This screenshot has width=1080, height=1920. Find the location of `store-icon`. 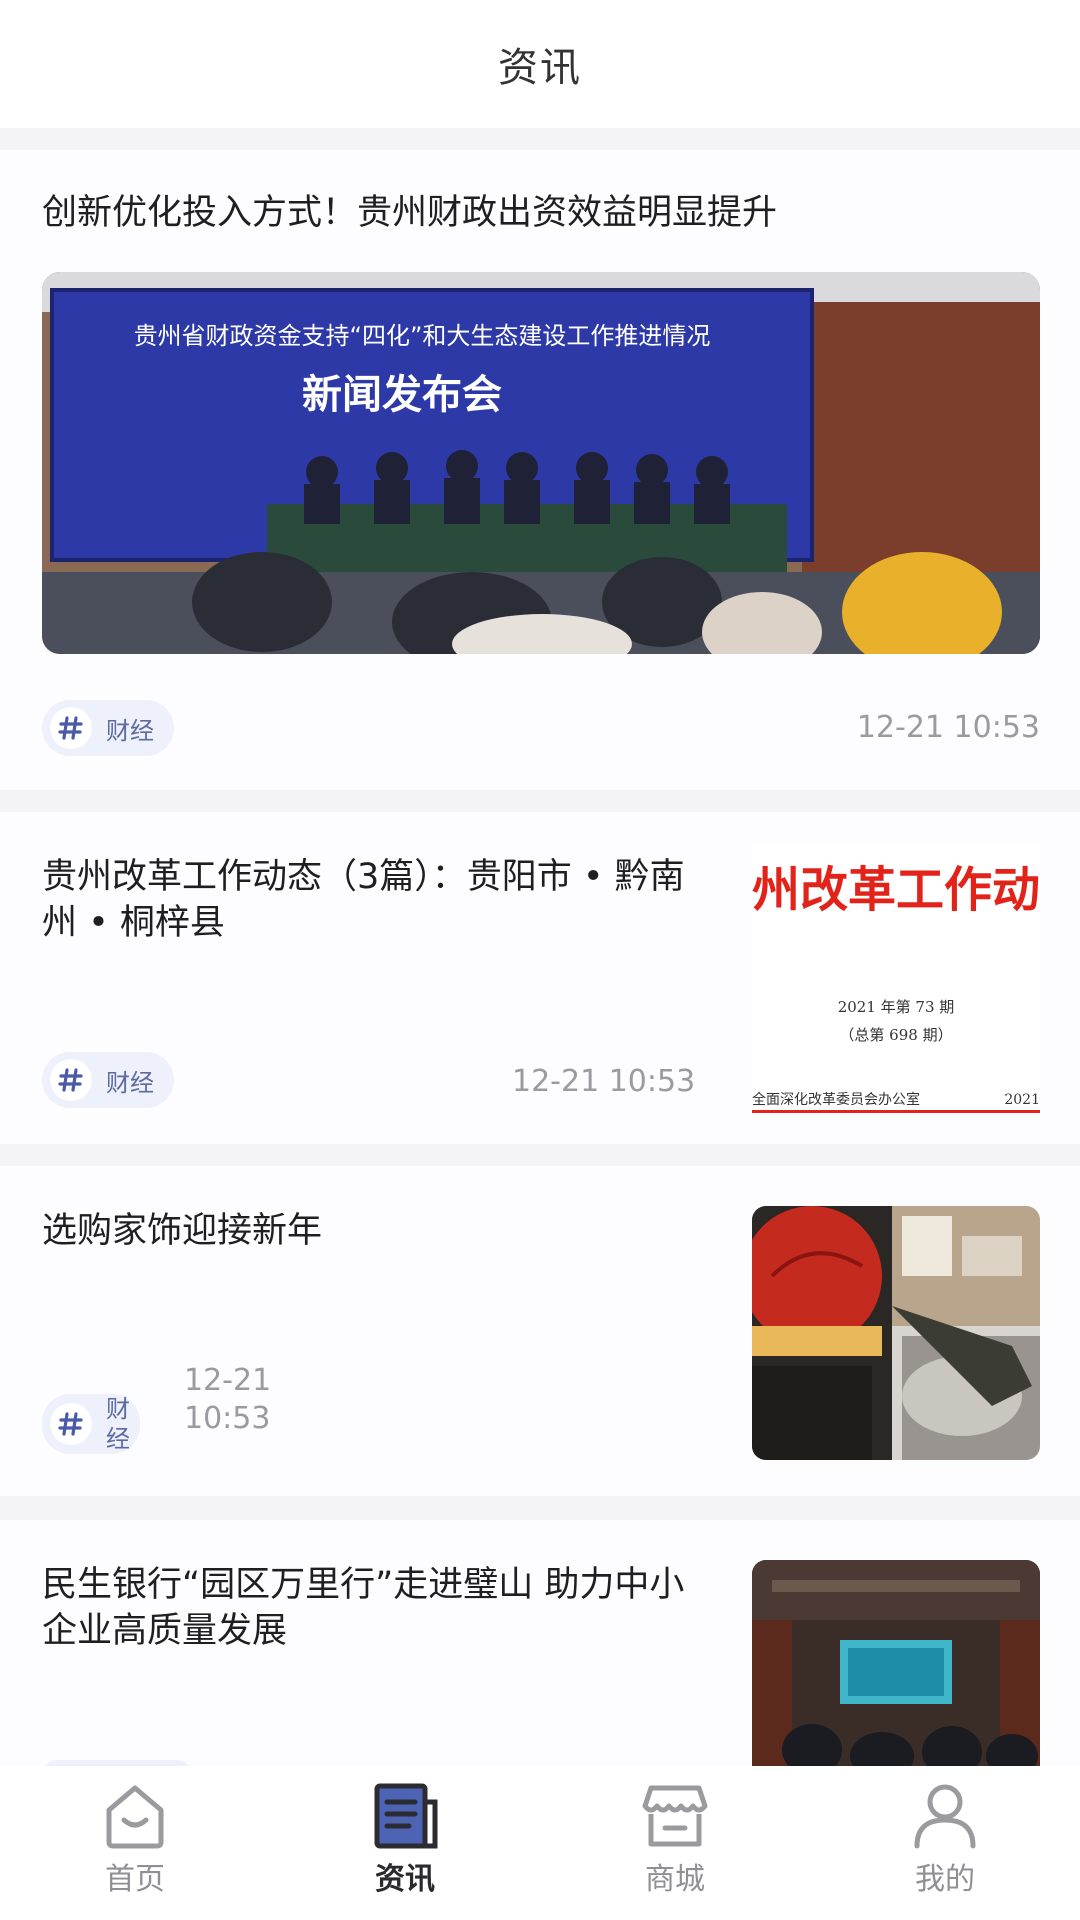

store-icon is located at coordinates (675, 1816).